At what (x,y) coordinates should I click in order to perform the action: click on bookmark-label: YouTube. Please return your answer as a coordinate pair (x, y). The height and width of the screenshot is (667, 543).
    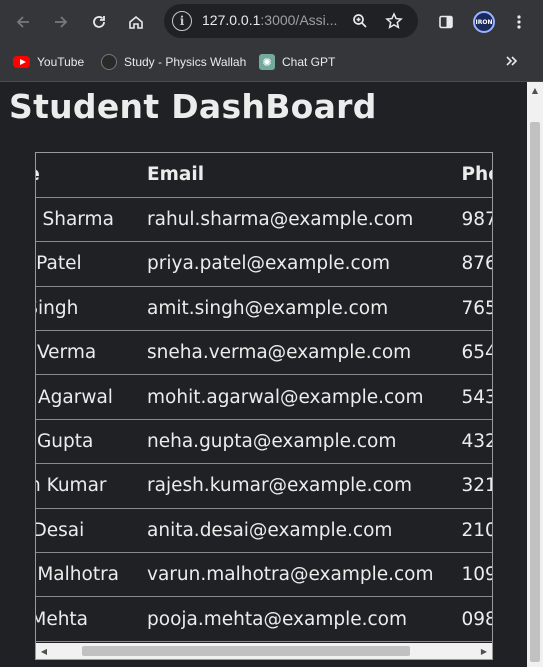
    Looking at the image, I should click on (61, 62).